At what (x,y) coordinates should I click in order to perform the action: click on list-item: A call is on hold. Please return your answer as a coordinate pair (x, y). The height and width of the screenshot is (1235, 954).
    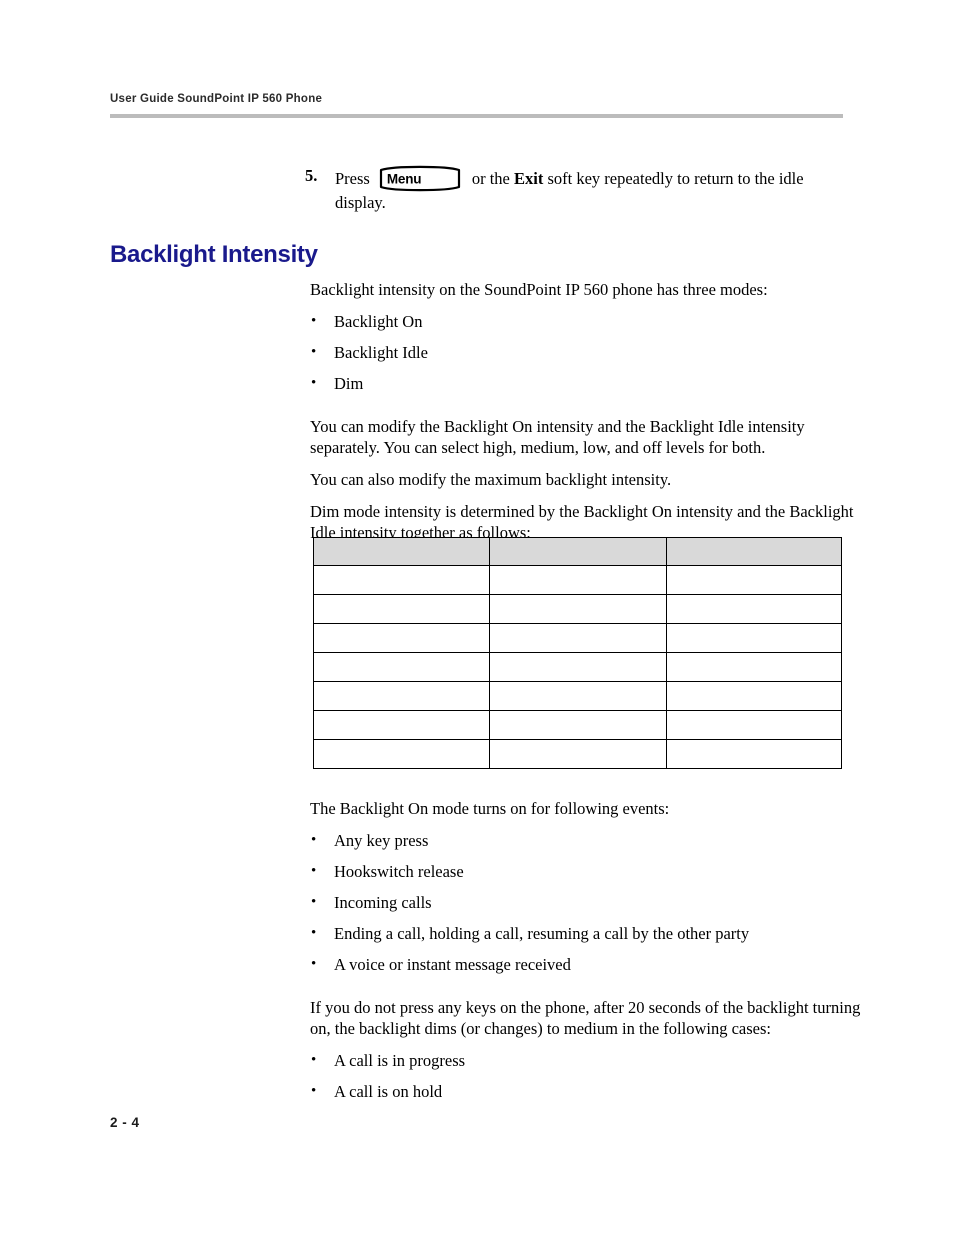
    Looking at the image, I should click on (586, 1091).